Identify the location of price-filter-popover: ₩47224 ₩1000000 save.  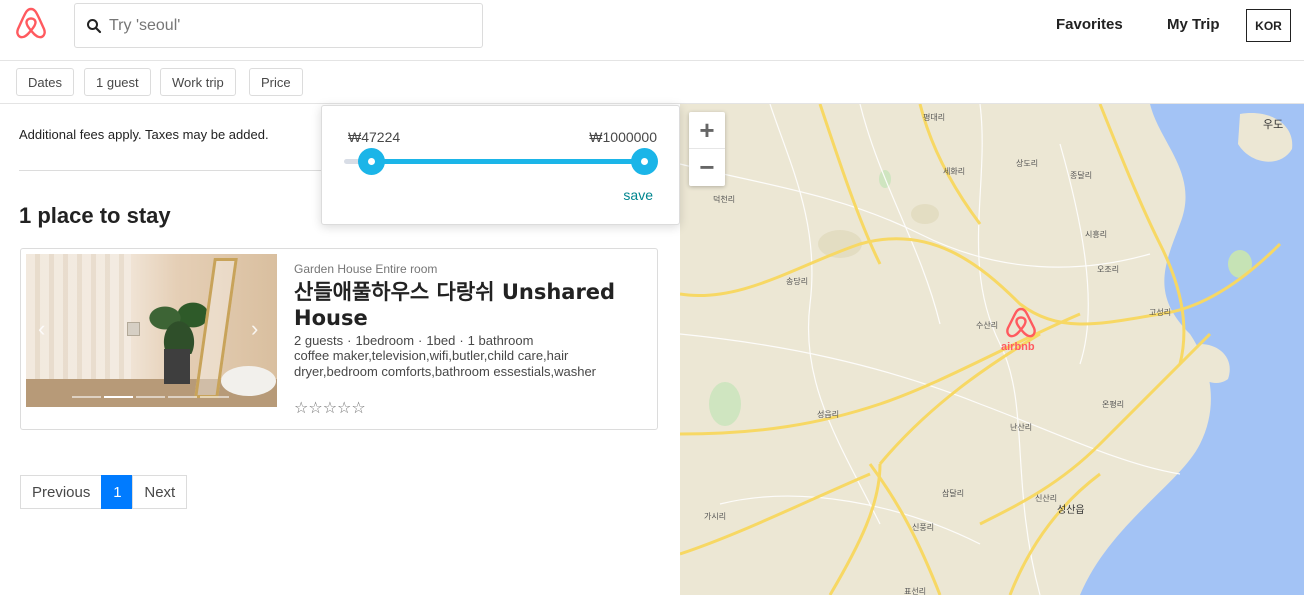
(500, 165).